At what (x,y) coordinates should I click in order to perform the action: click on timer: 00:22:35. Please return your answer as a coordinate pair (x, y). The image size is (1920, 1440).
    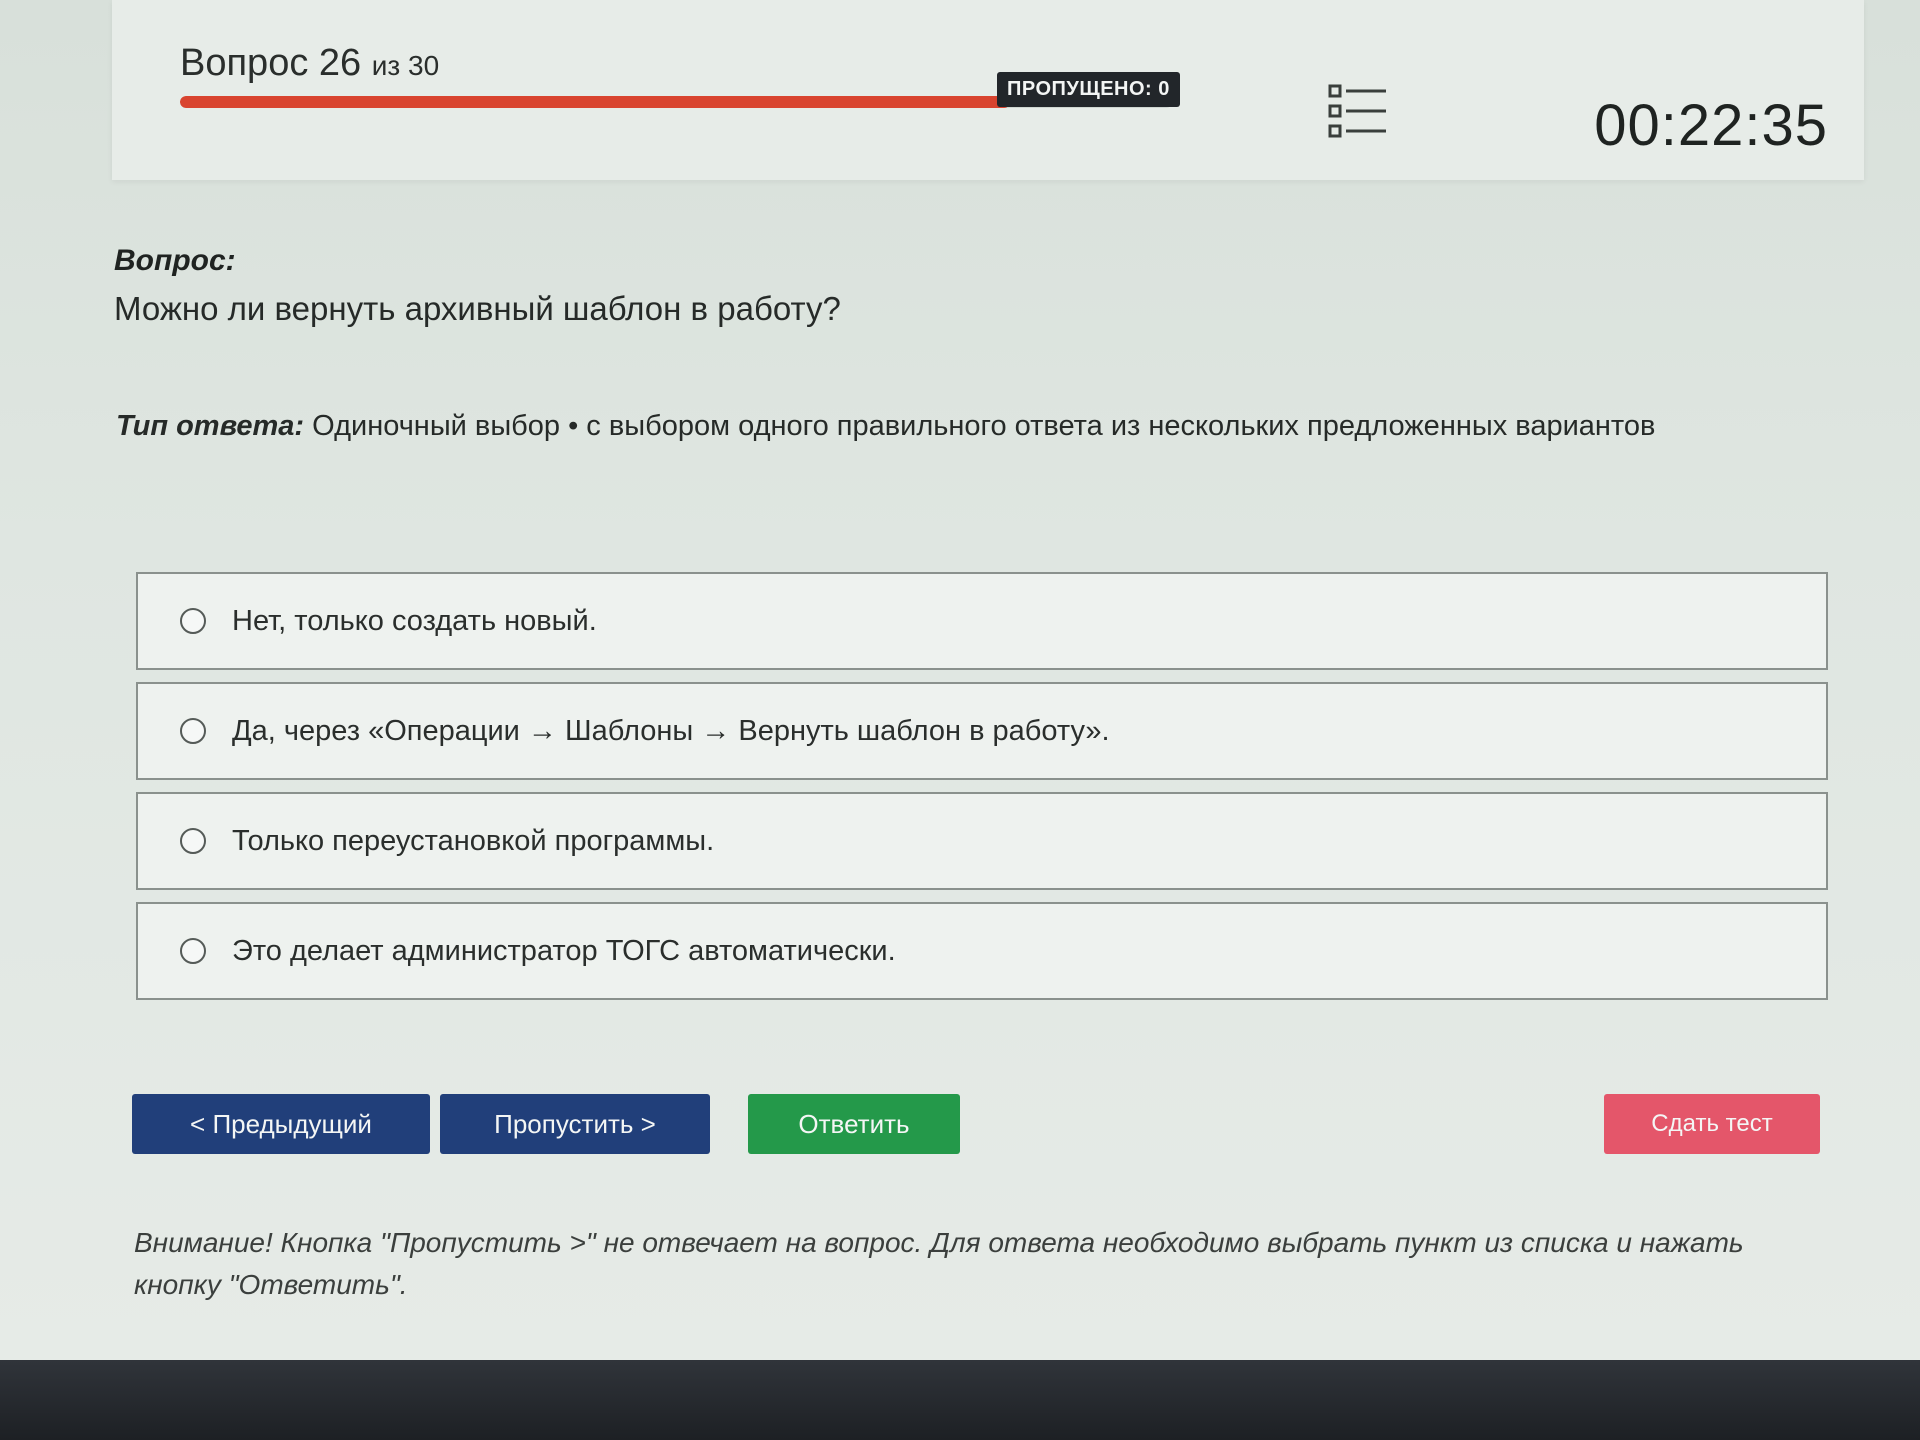
    Looking at the image, I should click on (1711, 125).